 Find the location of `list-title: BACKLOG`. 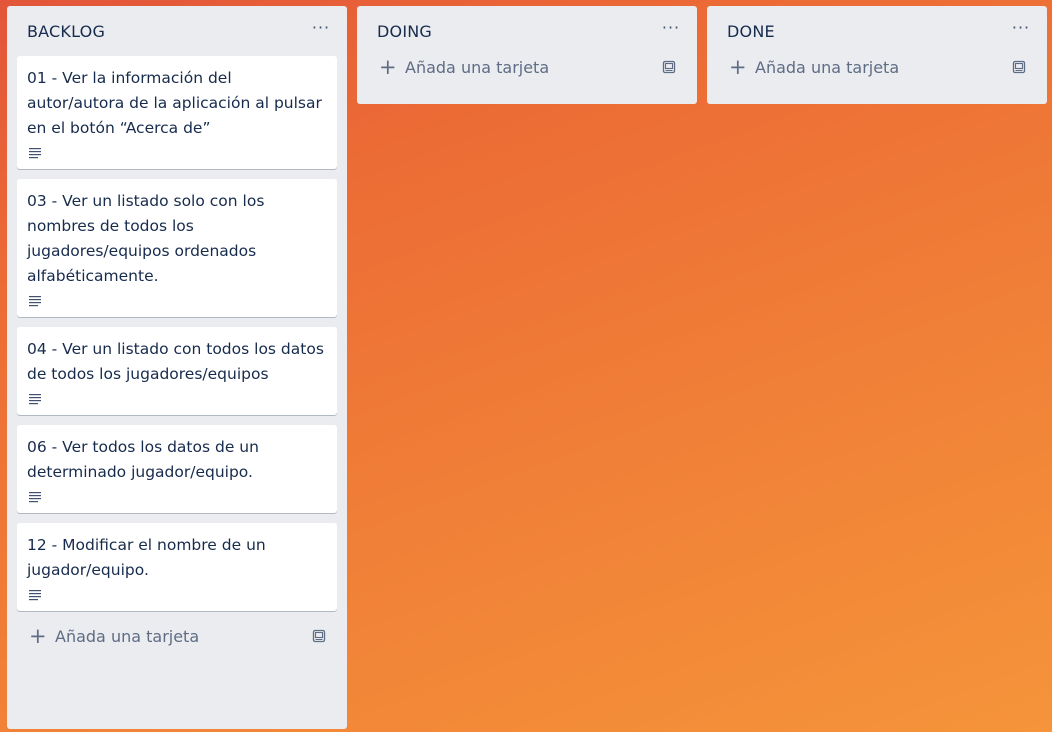

list-title: BACKLOG is located at coordinates (177, 31).